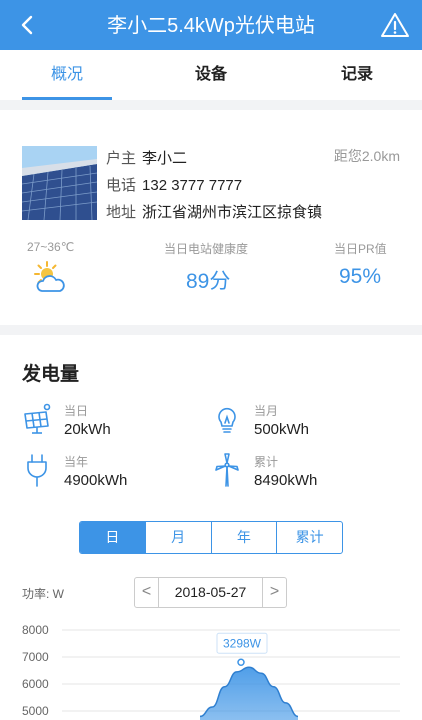 The height and width of the screenshot is (720, 422). I want to click on tab-overview: 概况, so click(67, 75).